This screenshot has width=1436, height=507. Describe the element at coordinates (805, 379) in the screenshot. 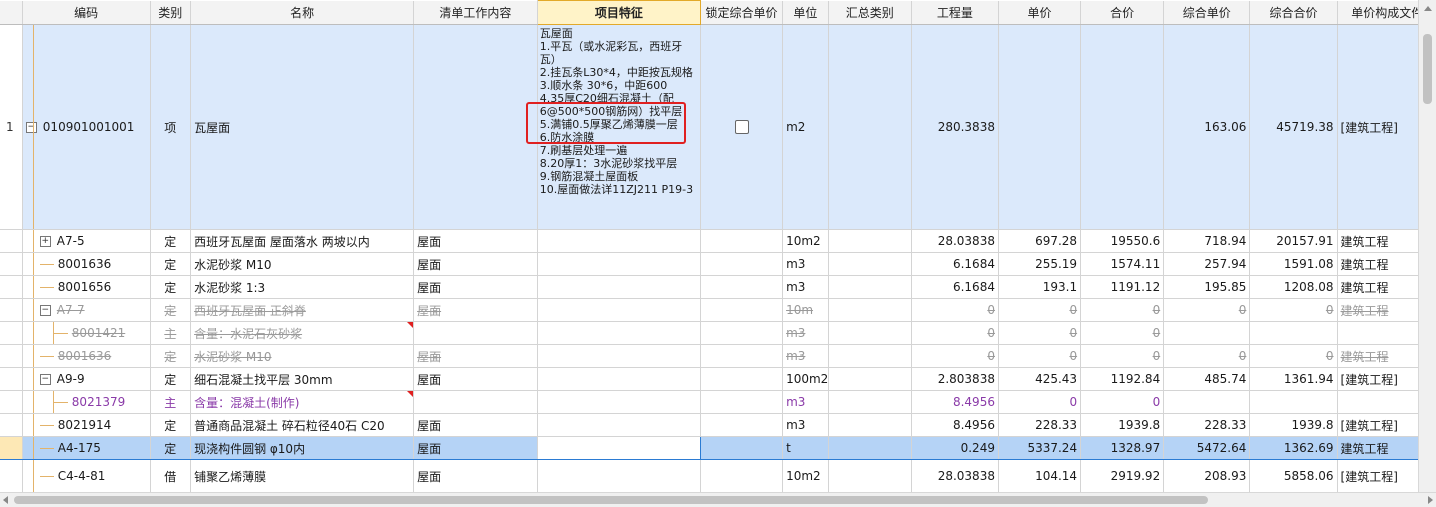

I see `row-unit: 100m2` at that location.